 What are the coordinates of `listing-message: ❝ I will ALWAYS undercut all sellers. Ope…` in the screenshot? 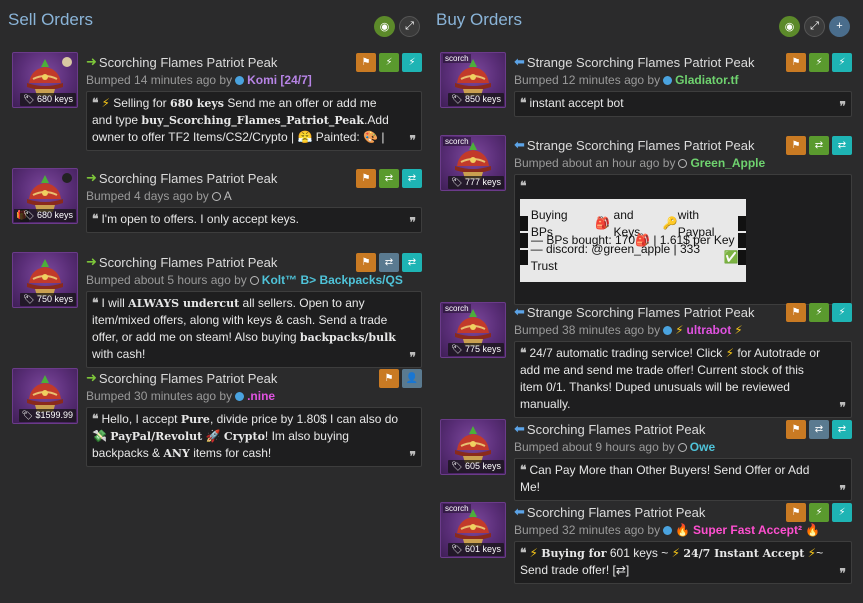 It's located at (254, 329).